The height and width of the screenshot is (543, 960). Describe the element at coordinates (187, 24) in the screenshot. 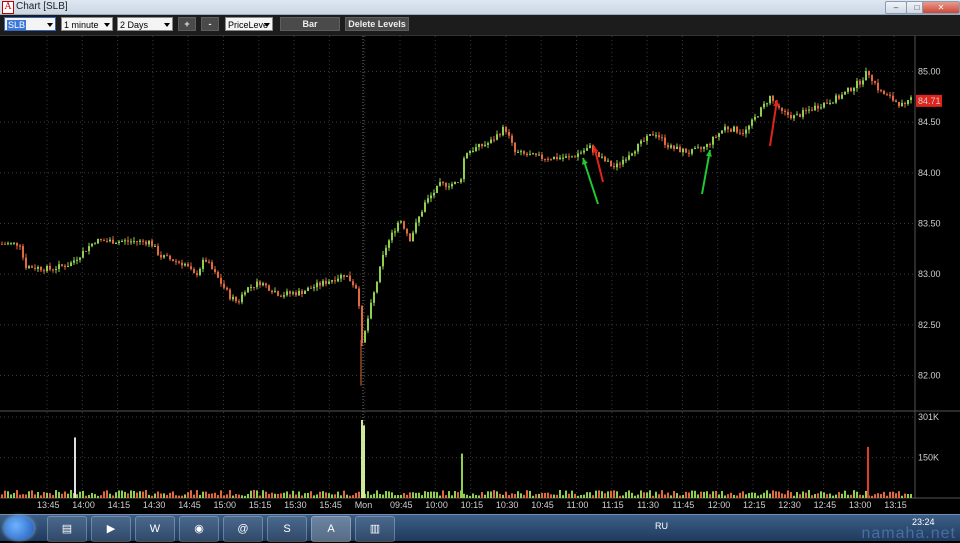

I see `zoom-in-button: +` at that location.